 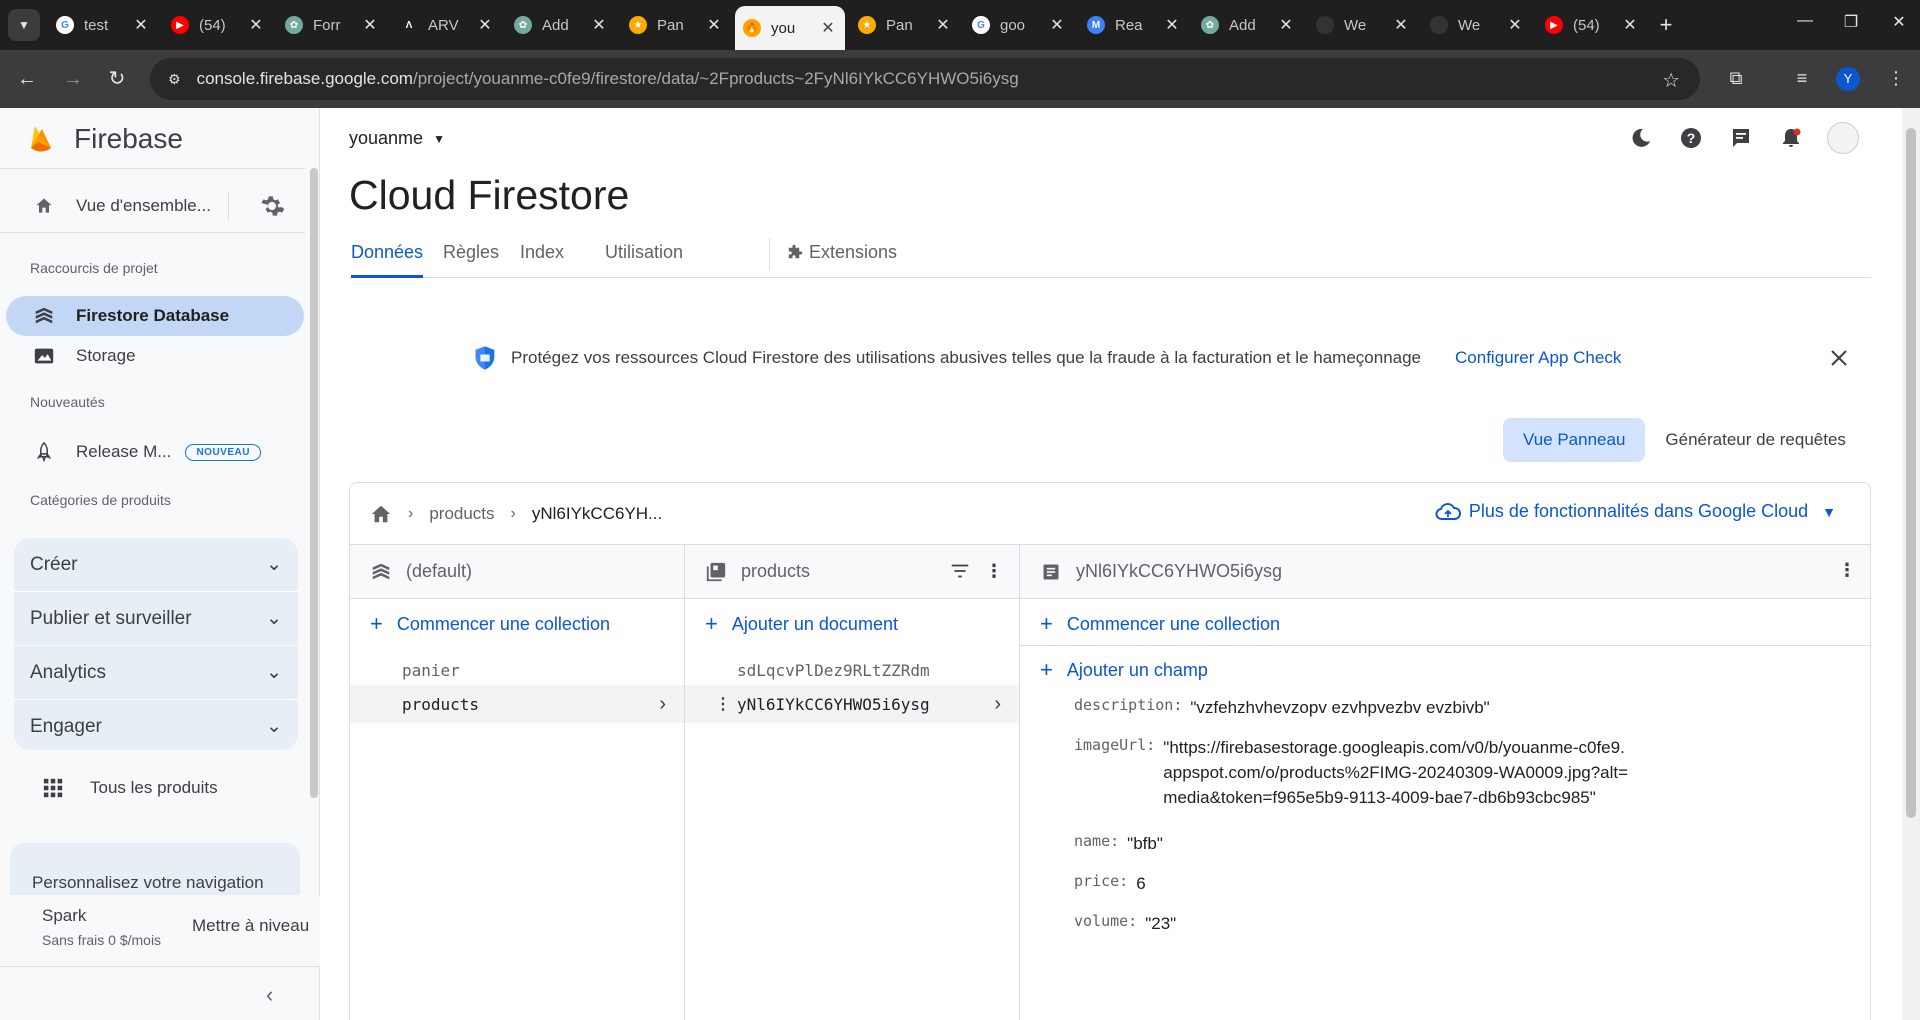 What do you see at coordinates (269, 995) in the screenshot?
I see `collapse-sidebar-icon: ‹` at bounding box center [269, 995].